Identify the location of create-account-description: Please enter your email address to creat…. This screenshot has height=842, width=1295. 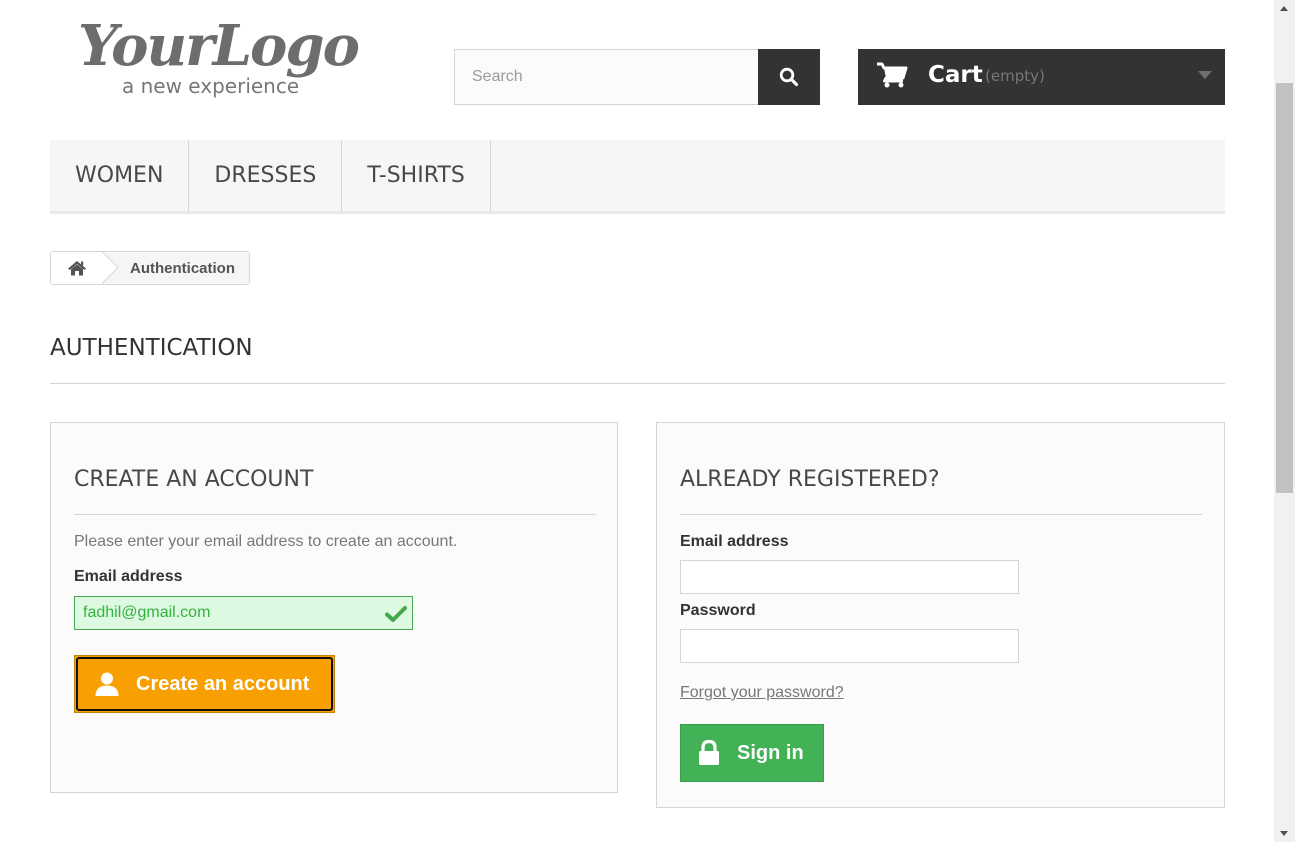
(266, 541).